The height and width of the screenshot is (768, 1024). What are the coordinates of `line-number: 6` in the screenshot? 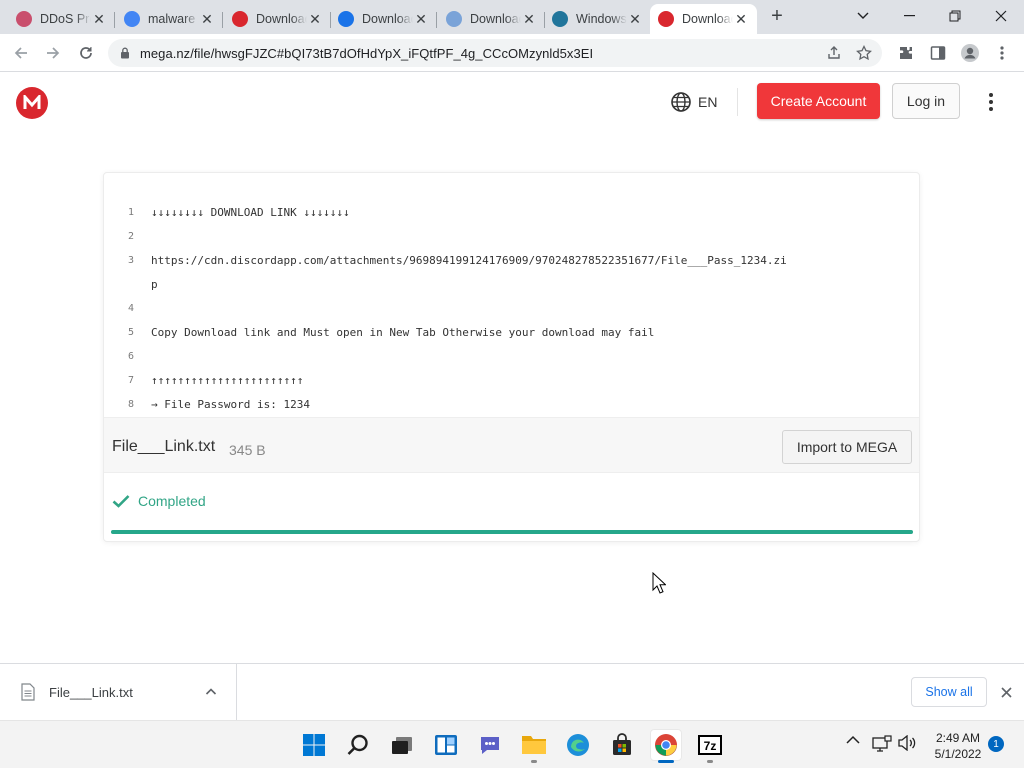 It's located at (130, 356).